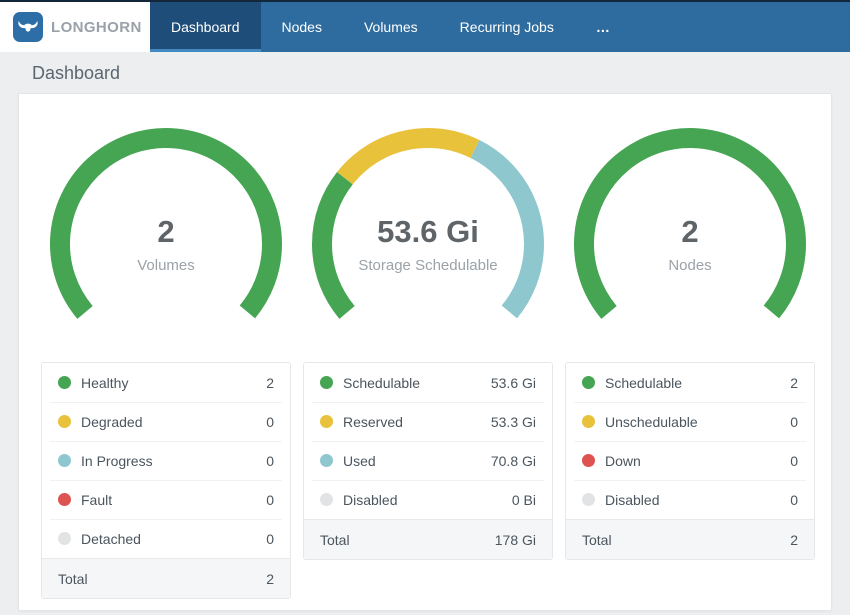 Image resolution: width=850 pixels, height=615 pixels. What do you see at coordinates (690, 499) in the screenshot?
I see `legend-row-disabled: Disabled 0` at bounding box center [690, 499].